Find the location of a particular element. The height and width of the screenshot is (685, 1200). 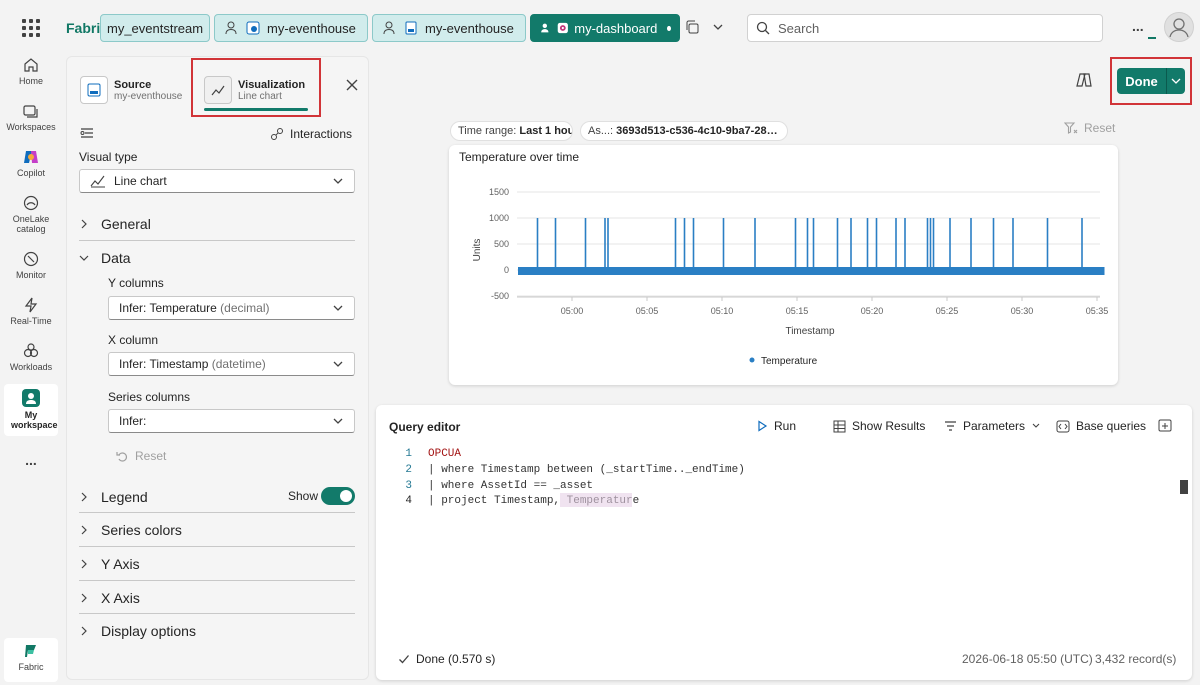

tab-visualization: Visualization Line chart is located at coordinates (254, 90).